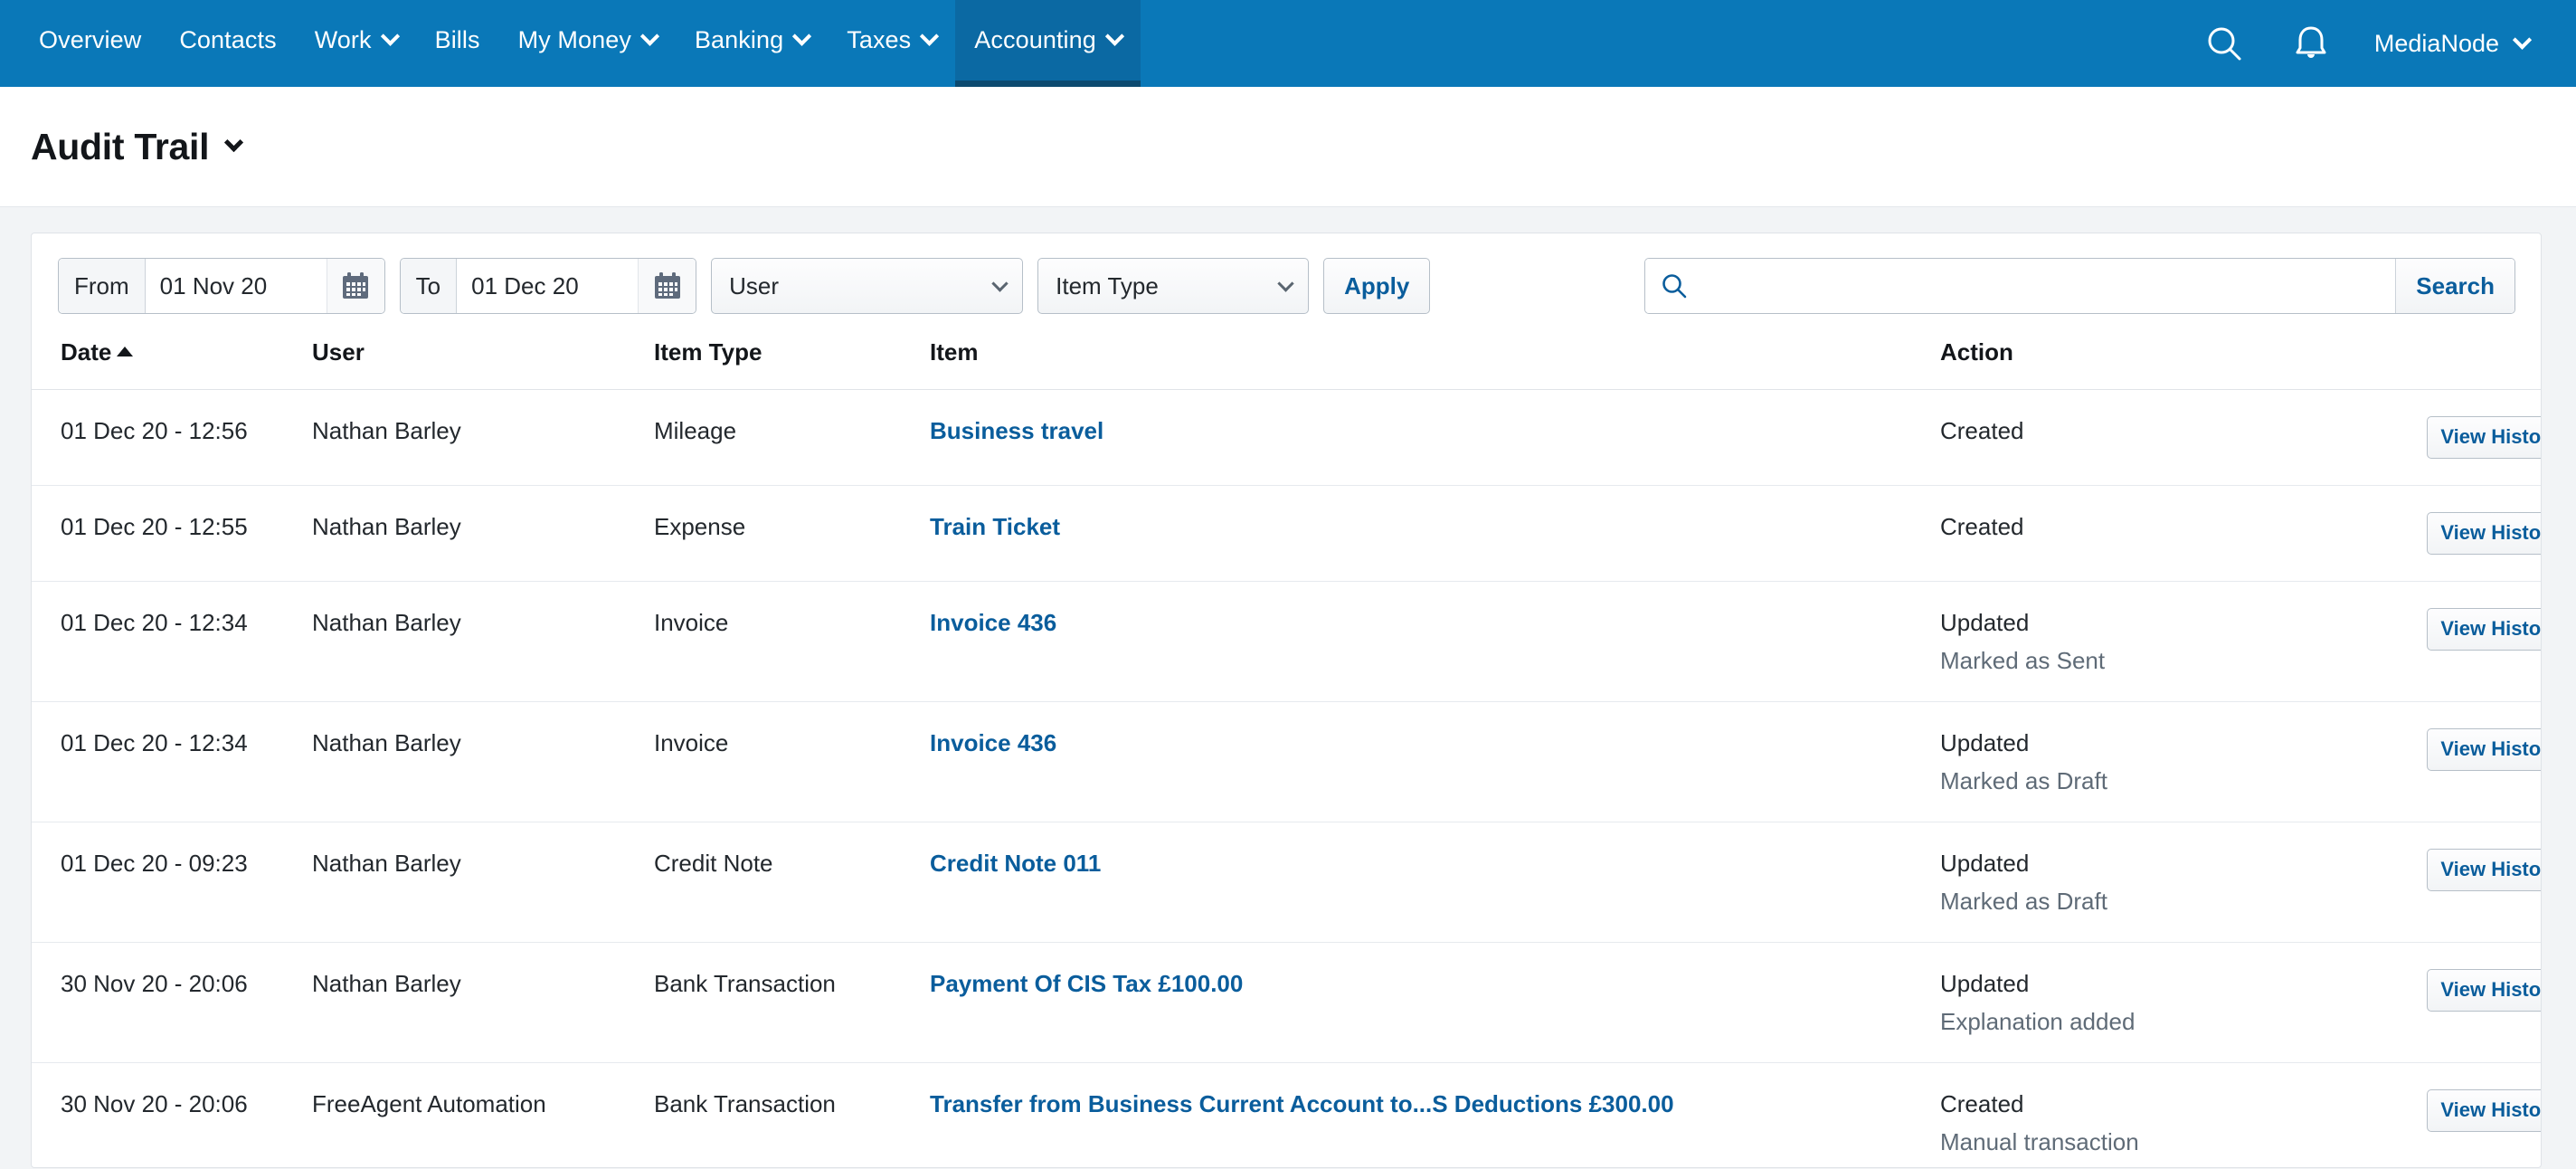 This screenshot has height=1169, width=2576. Describe the element at coordinates (483, 364) in the screenshot. I see `column-header-user: User` at that location.